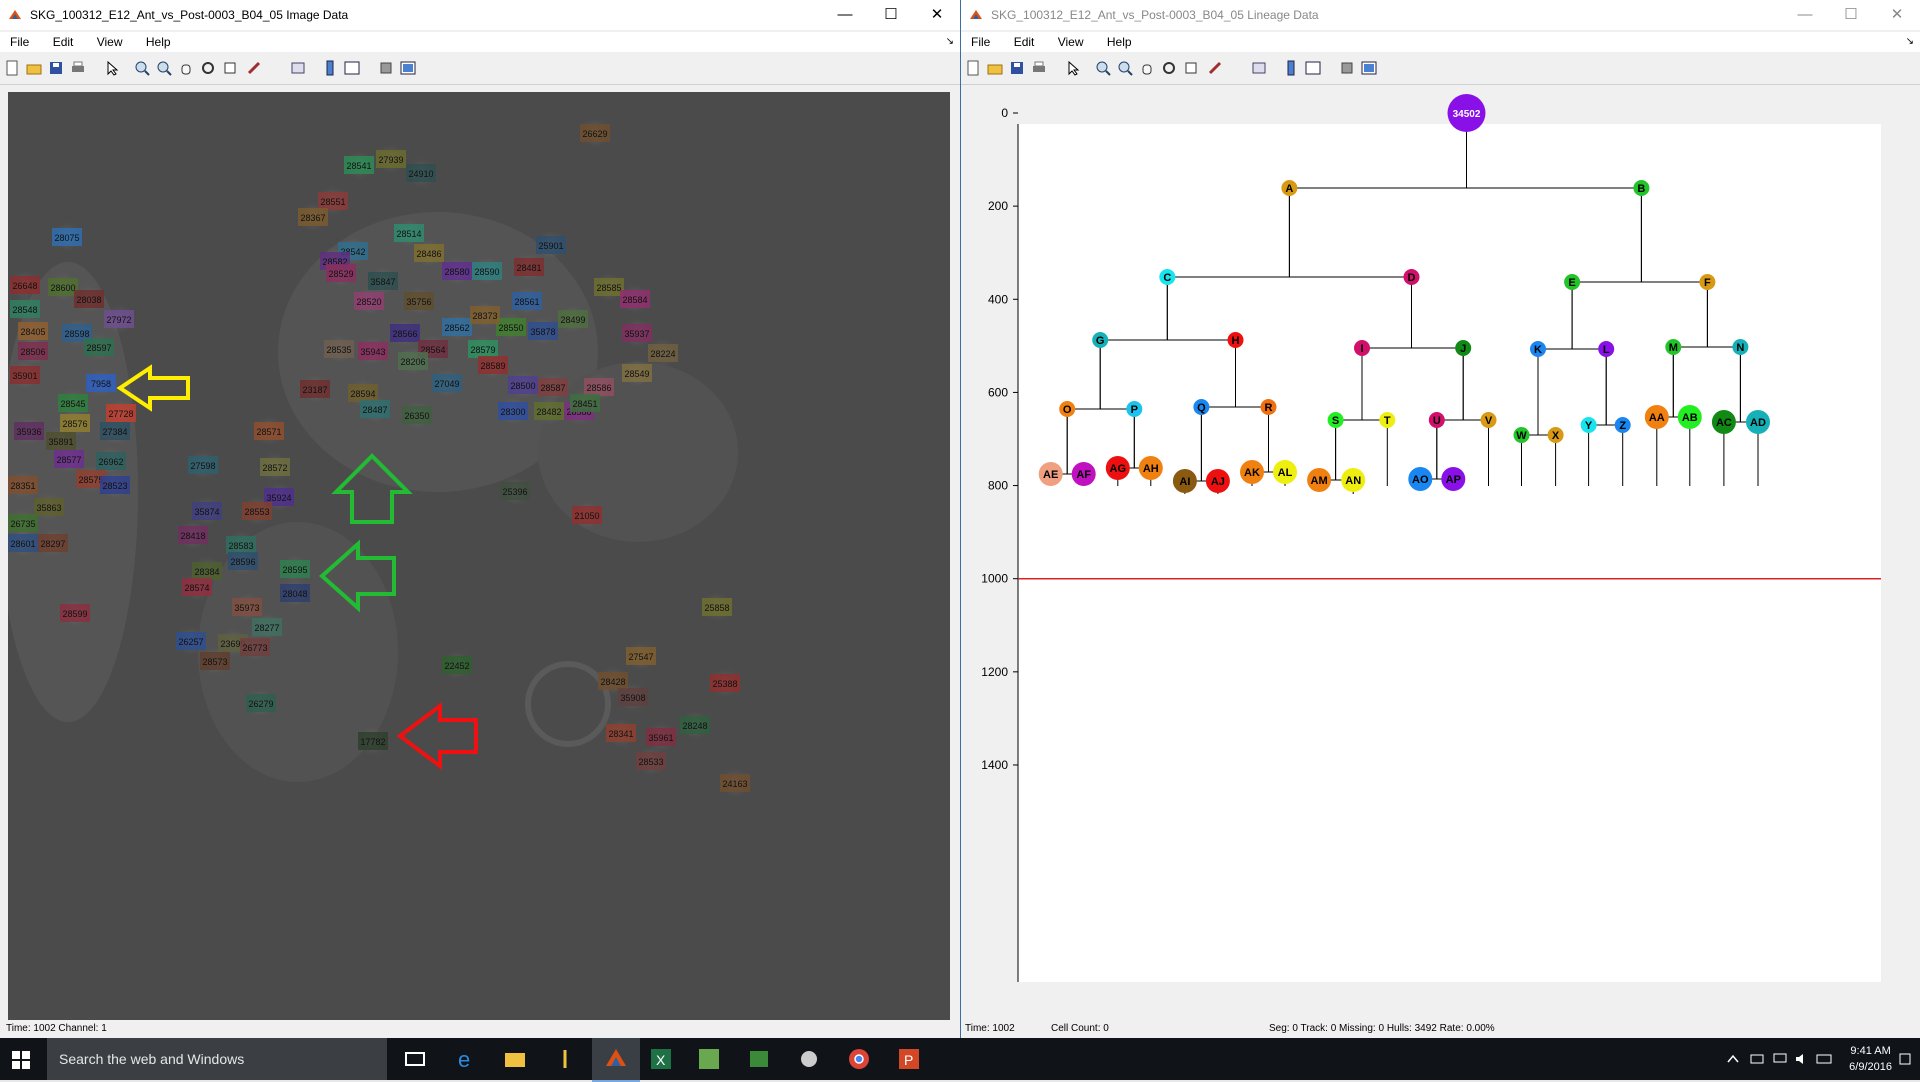 The width and height of the screenshot is (1920, 1082). What do you see at coordinates (339, 349) in the screenshot?
I see `cell-label: 28535` at bounding box center [339, 349].